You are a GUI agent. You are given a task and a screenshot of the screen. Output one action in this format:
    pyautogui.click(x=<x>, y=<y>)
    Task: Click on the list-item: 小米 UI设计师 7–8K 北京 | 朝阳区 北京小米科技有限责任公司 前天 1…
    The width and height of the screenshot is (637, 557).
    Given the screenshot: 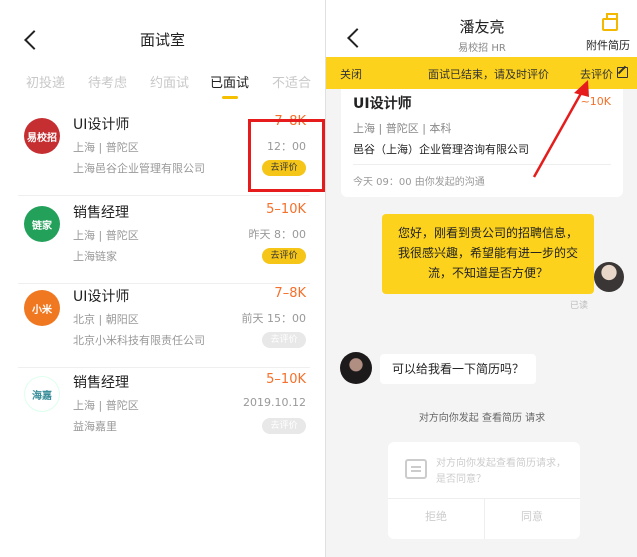 What is the action you would take?
    pyautogui.click(x=164, y=324)
    